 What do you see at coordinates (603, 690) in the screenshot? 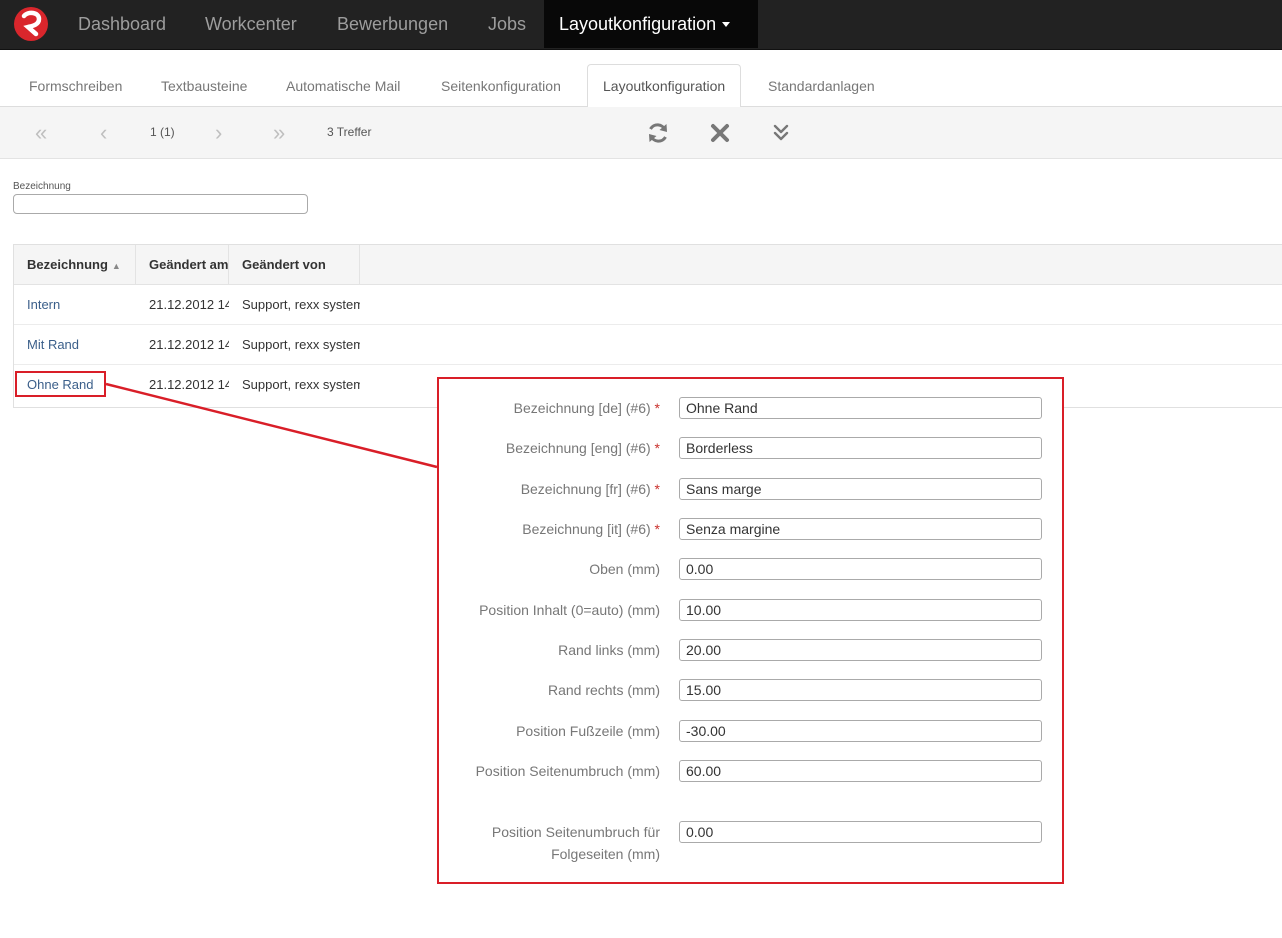
I see `field-label-rand-rechts: Rand rechts (mm)` at bounding box center [603, 690].